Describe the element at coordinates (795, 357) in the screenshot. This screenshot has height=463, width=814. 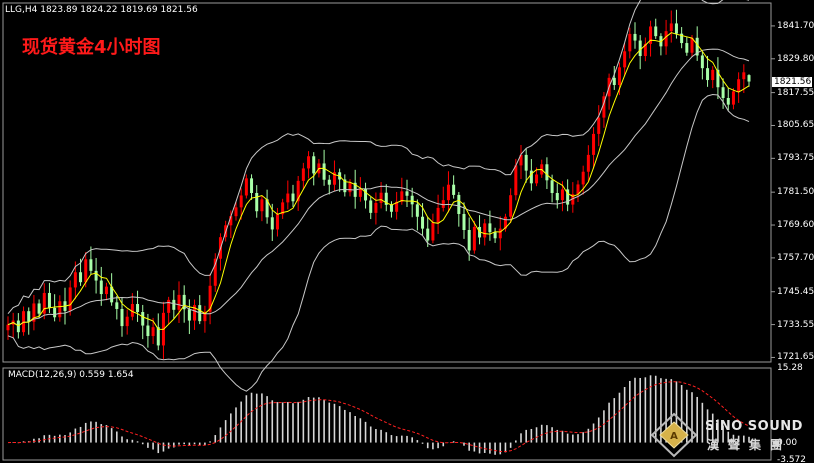
I see `price-tick-label: 1721.65` at that location.